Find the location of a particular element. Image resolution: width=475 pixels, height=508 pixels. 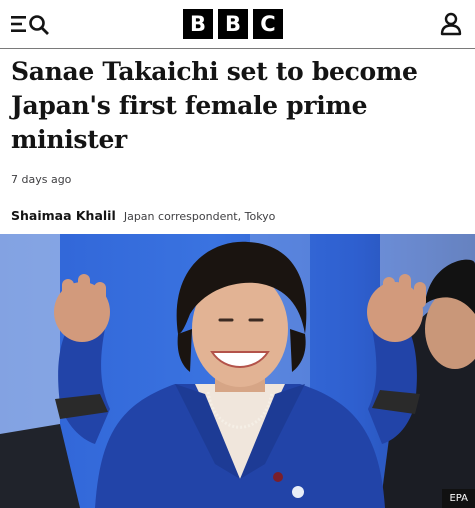

article-timestamp: 7 days ago is located at coordinates (41, 179).